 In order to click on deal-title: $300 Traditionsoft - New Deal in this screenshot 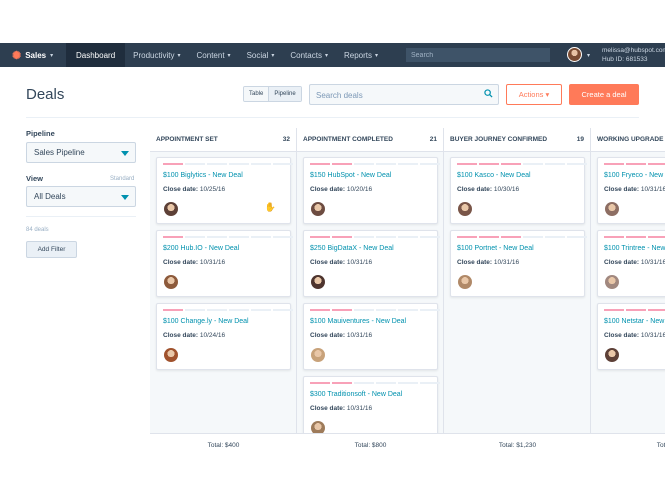, I will do `click(356, 394)`.